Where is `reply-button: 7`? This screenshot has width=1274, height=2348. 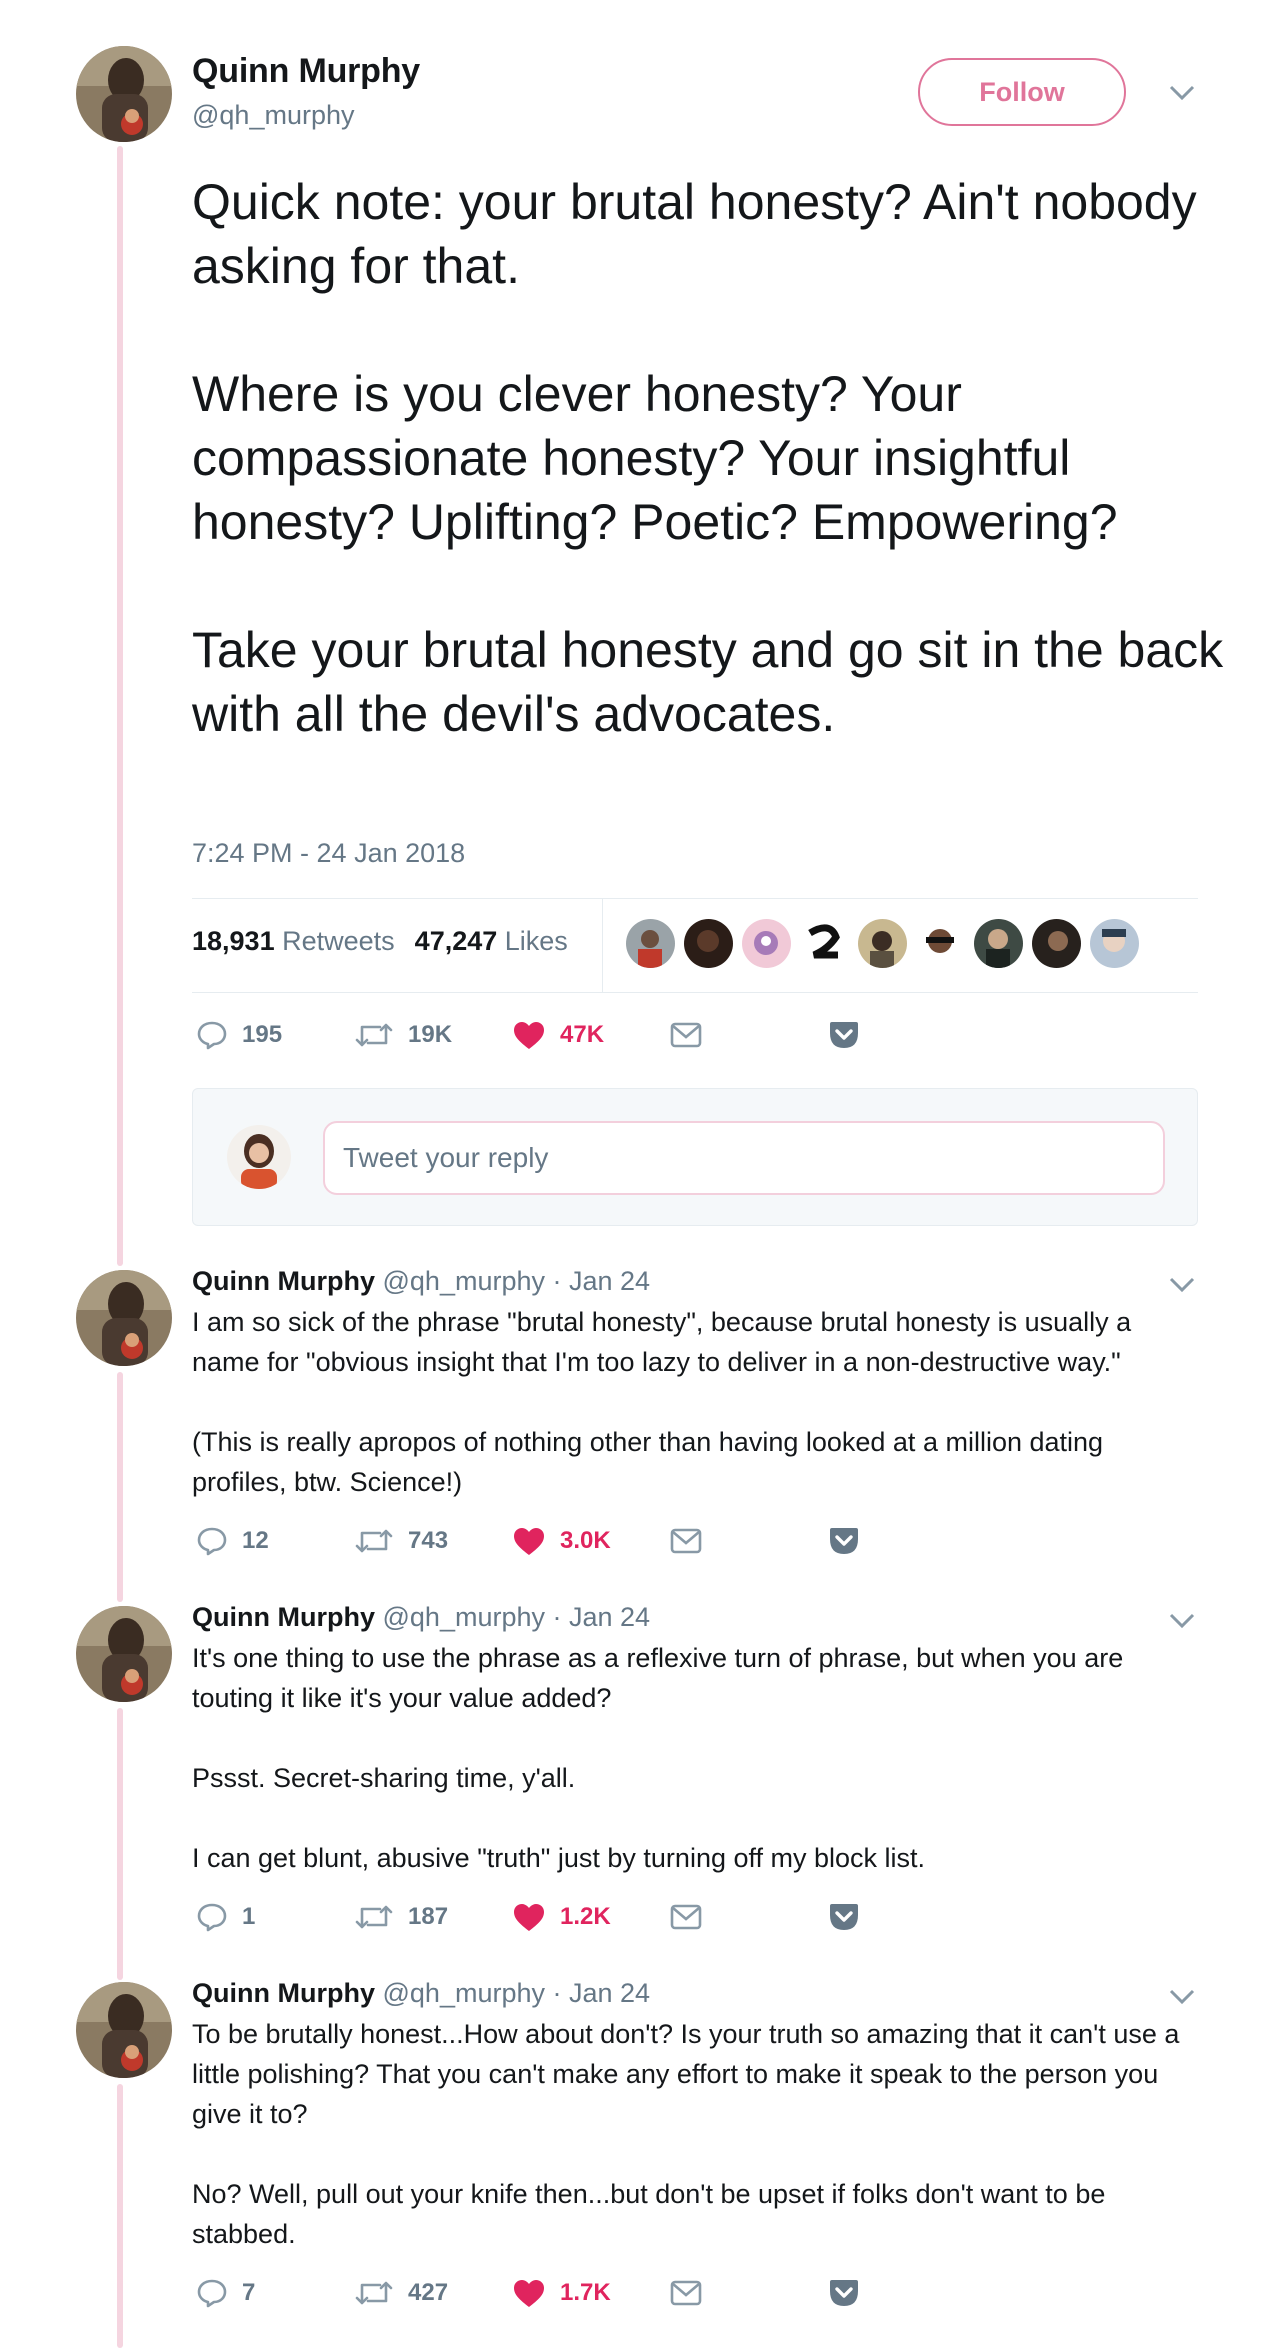 reply-button: 7 is located at coordinates (275, 2293).